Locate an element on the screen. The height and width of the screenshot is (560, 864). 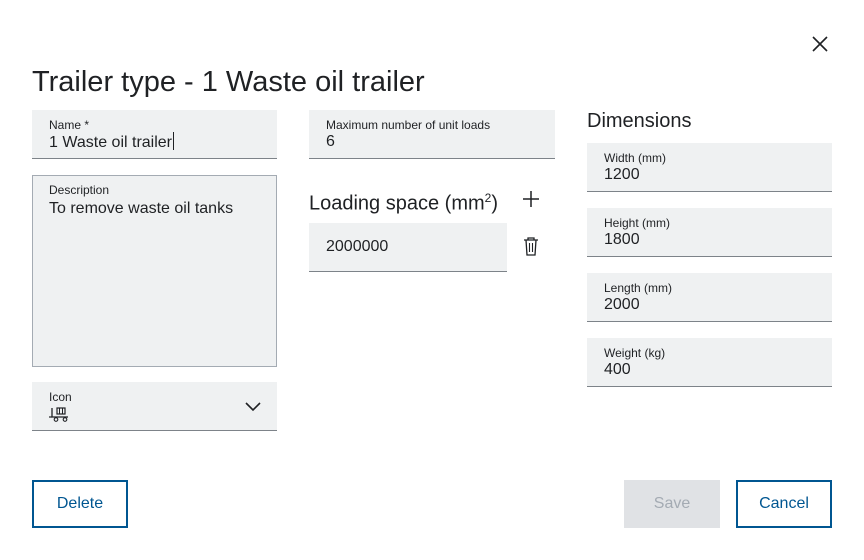
name-input: 1 Waste oil trailer is located at coordinates (111, 142).